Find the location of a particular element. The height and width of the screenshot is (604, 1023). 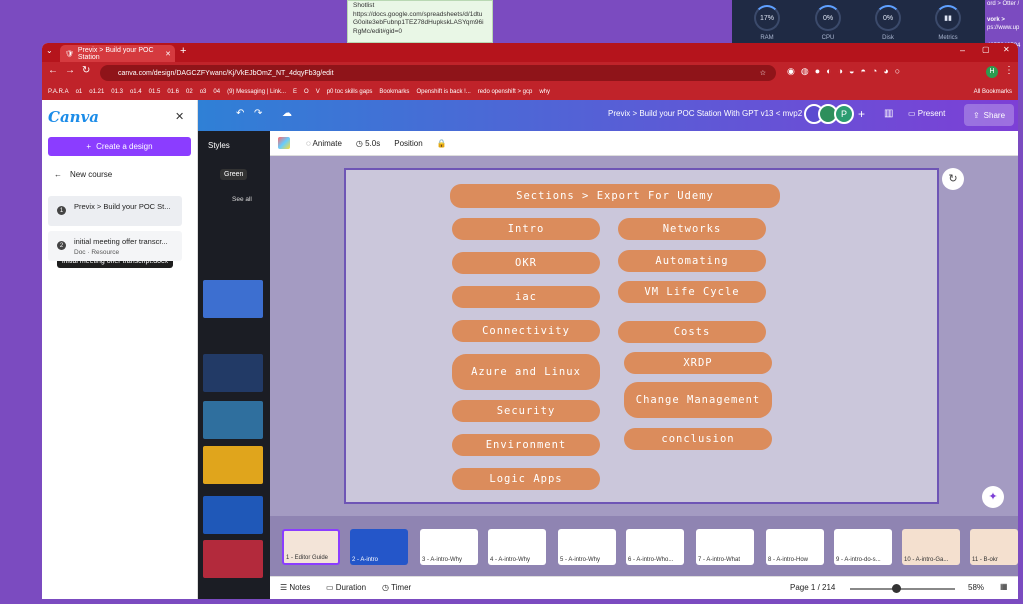

bookmark-item: V is located at coordinates (318, 92).